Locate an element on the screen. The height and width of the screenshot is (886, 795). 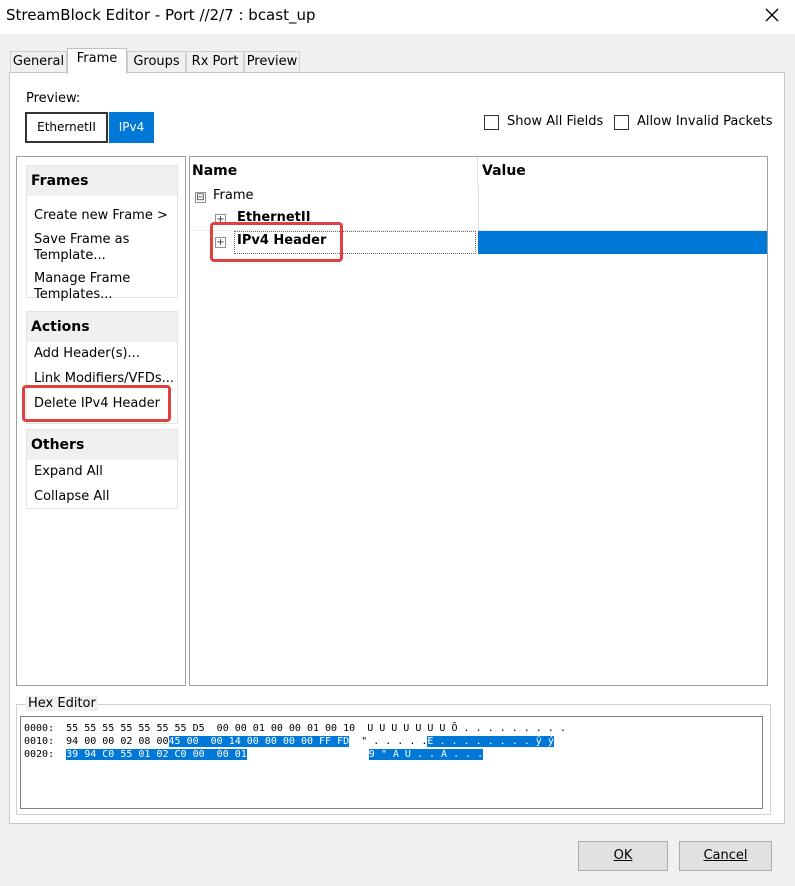
hex-ascii: U U U U U U U Õ . . . . . . . . . is located at coordinates (466, 728).